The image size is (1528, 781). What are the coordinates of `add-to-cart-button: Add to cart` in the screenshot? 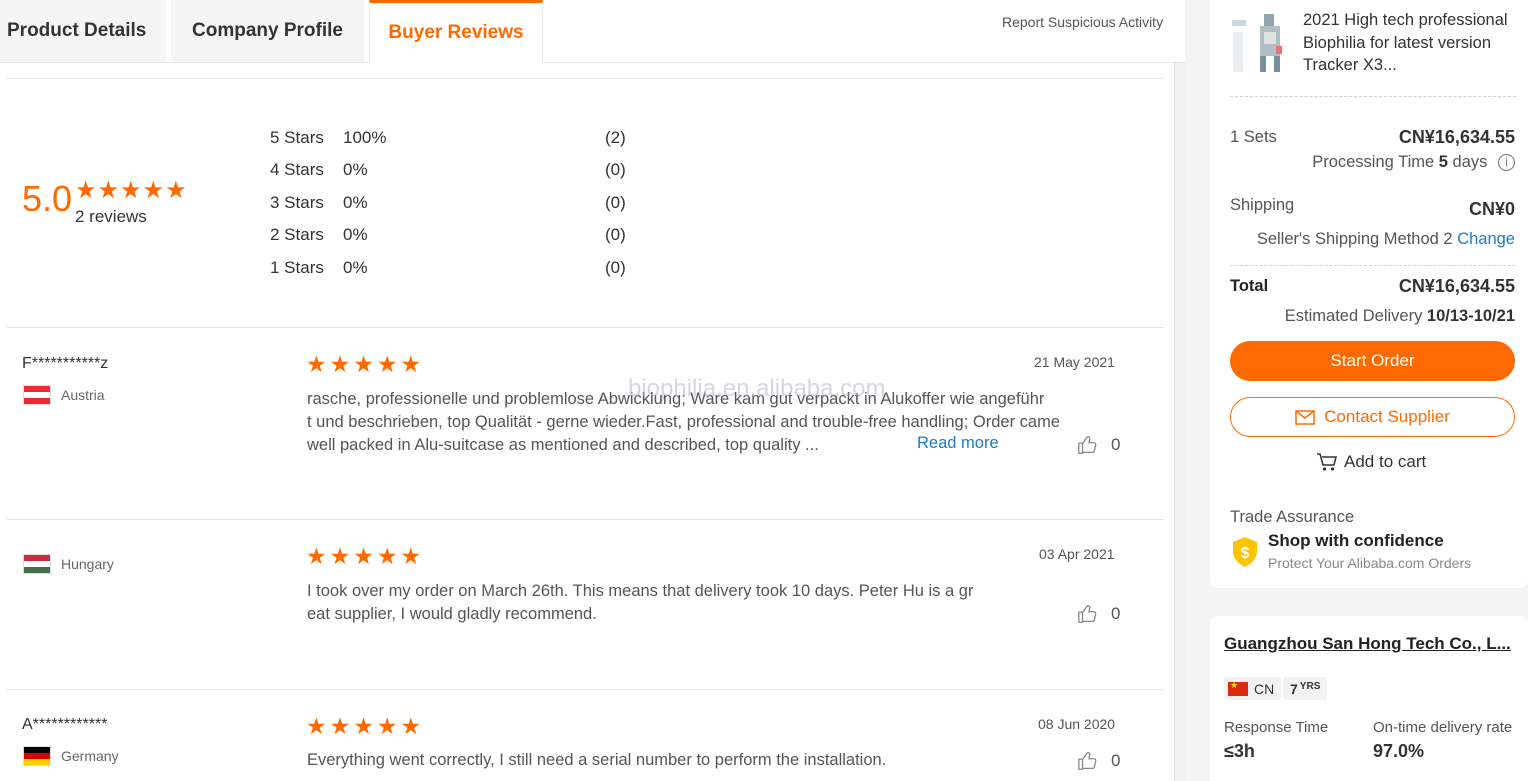 It's located at (1371, 462).